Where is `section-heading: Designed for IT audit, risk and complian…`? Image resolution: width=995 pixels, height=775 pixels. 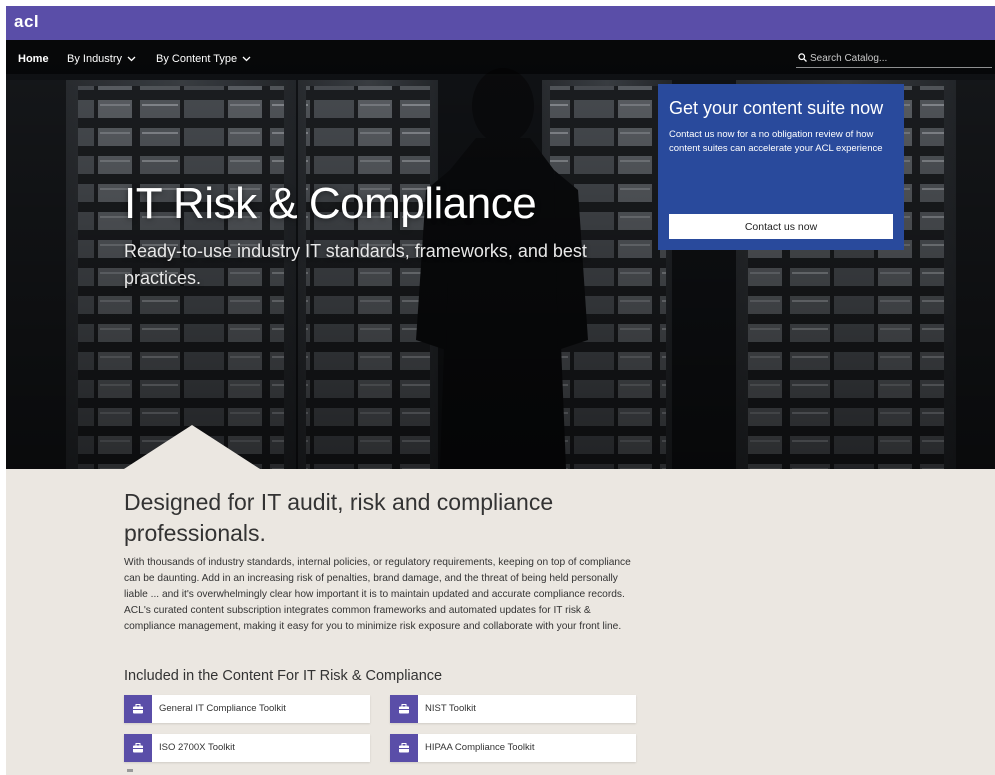
section-heading: Designed for IT audit, risk and complian… is located at coordinates (339, 517).